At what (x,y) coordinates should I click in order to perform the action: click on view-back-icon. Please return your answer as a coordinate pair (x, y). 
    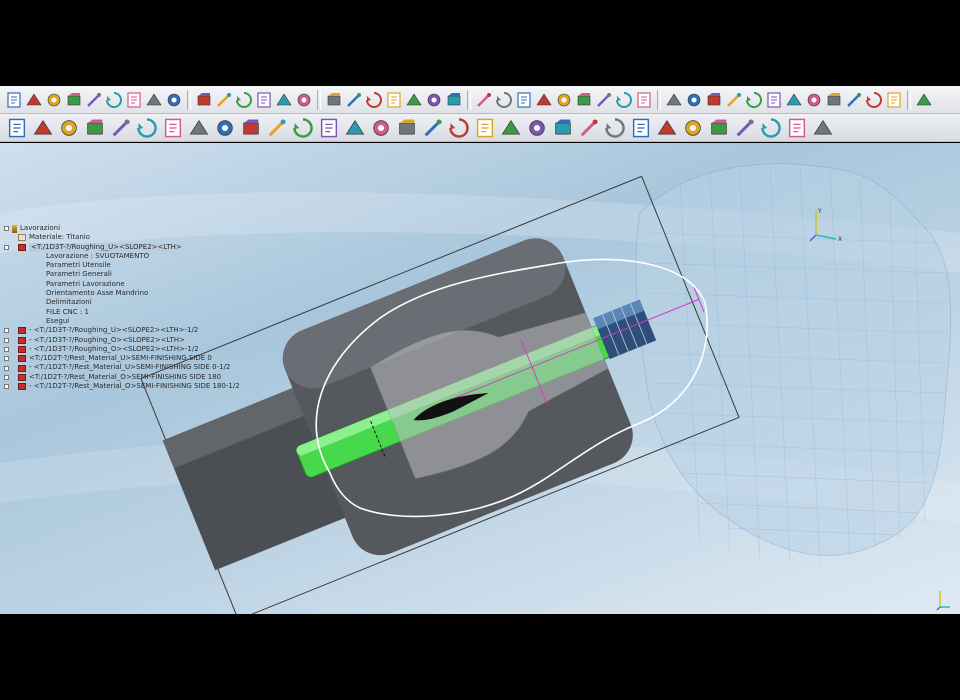
    Looking at the image, I should click on (564, 100).